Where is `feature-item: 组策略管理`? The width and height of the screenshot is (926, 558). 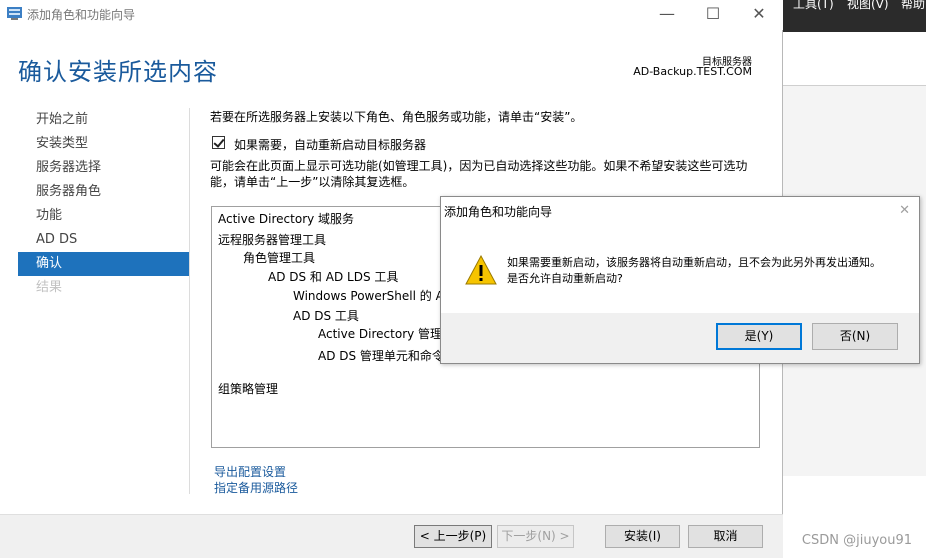
feature-item: 组策略管理 is located at coordinates (248, 389).